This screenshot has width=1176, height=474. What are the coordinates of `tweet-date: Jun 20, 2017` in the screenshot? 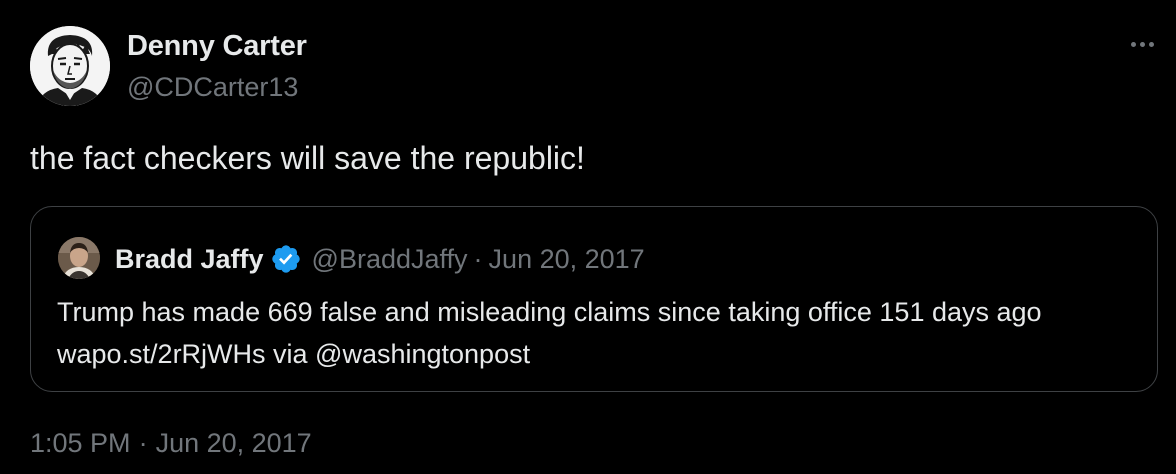 It's located at (233, 443).